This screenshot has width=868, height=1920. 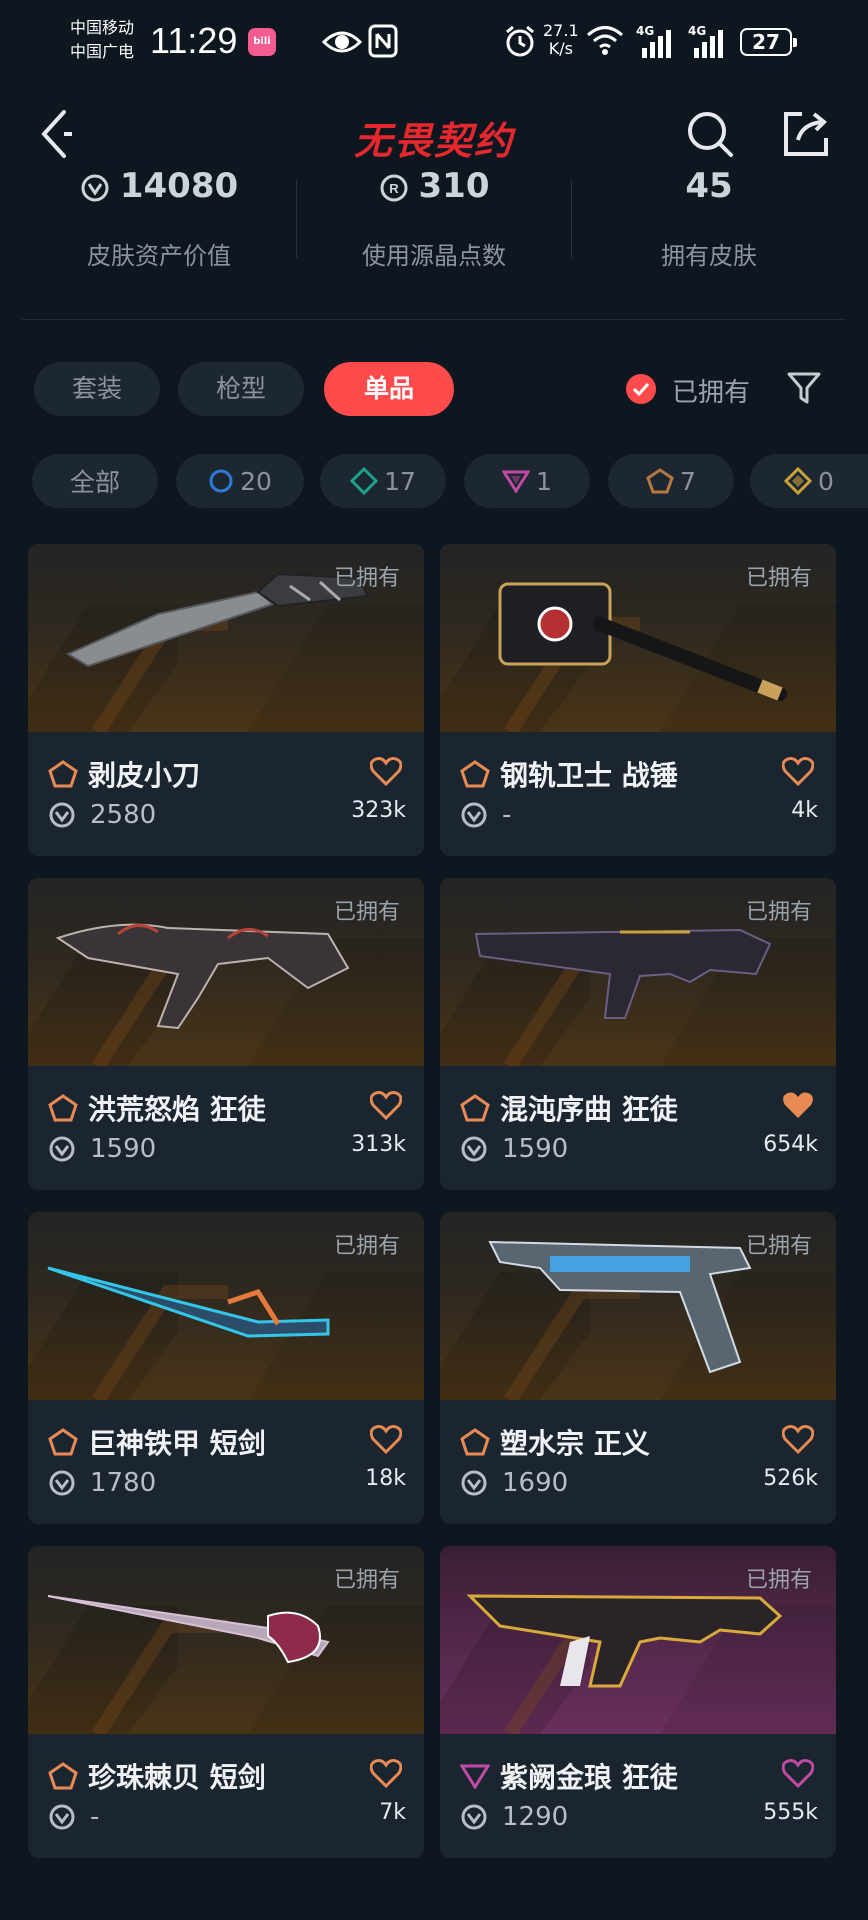 I want to click on skin-name-row: 珍珠棘贝 短剑, so click(x=157, y=1776).